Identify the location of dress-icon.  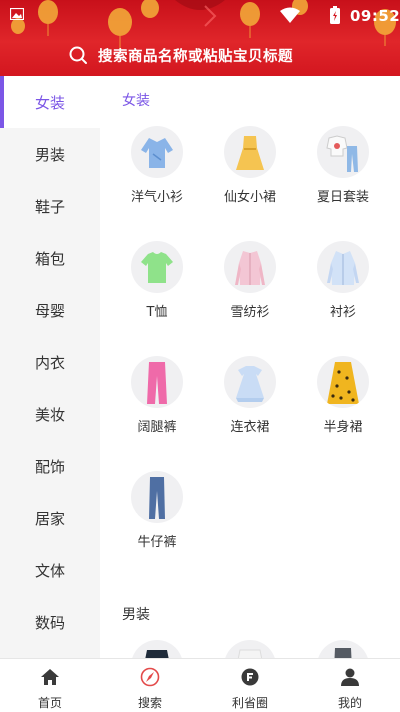
(250, 152).